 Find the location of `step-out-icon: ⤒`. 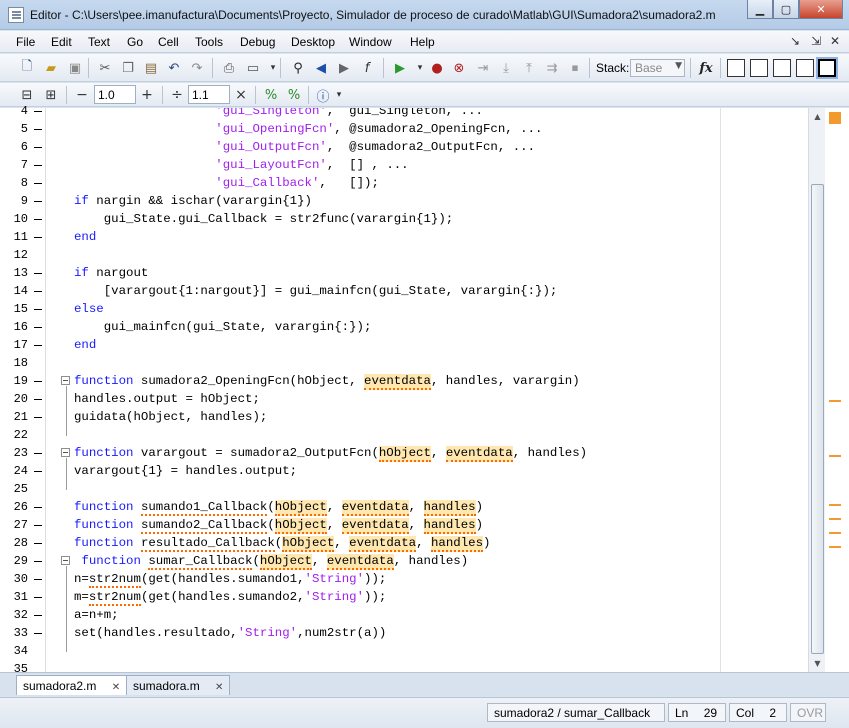

step-out-icon: ⤒ is located at coordinates (529, 68).